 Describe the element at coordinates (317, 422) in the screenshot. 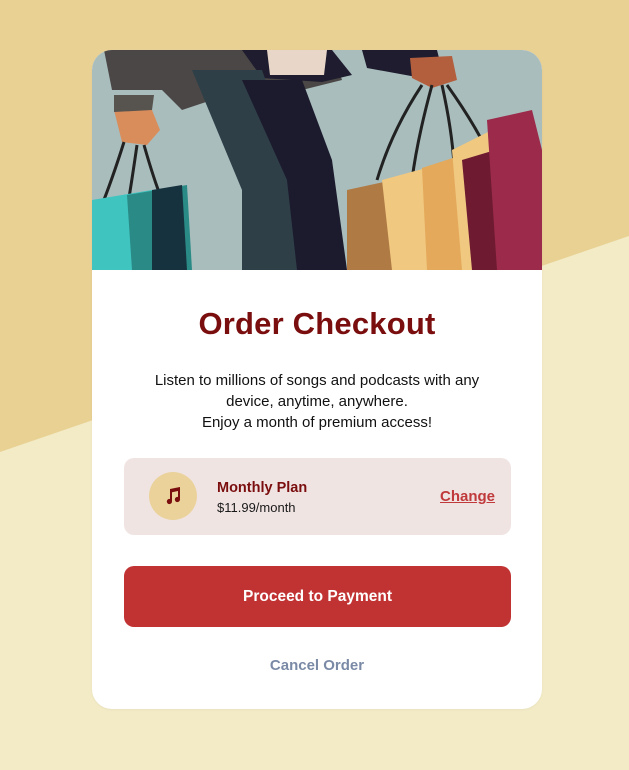

I see `description-line: Enjoy a month of premium access!` at that location.